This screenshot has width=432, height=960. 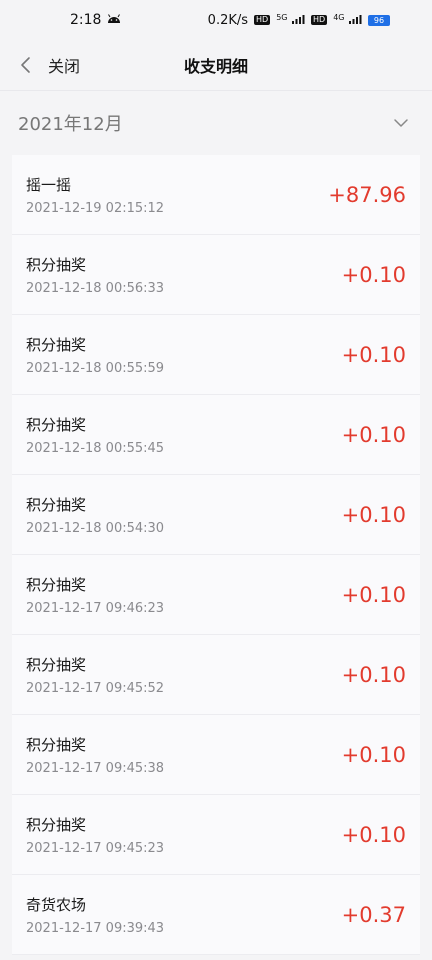 I want to click on list-item: 积分抽奖 2021-12-17 09:46:23 +0.10, so click(x=216, y=595).